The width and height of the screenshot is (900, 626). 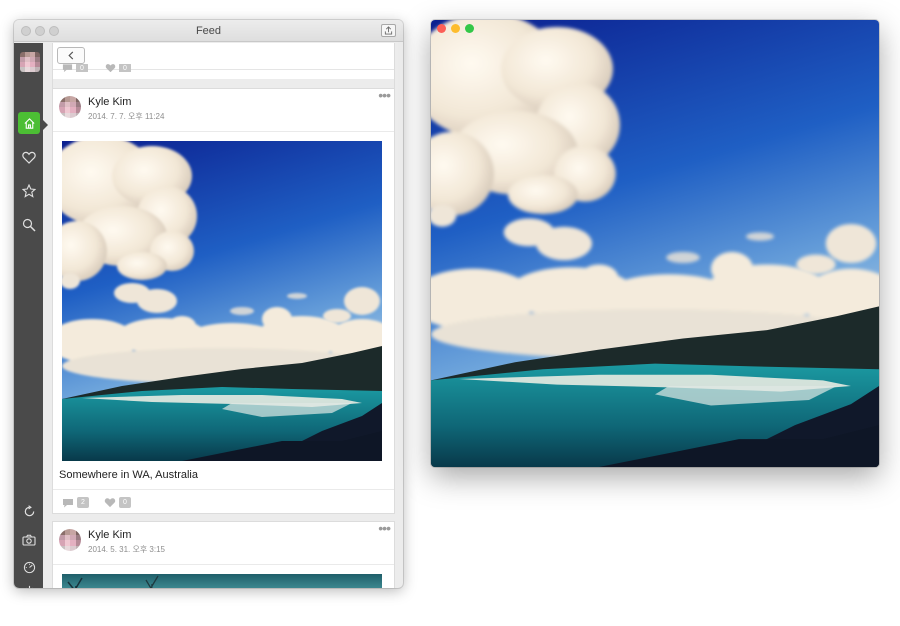 I want to click on sidebar-item-power, so click(x=29, y=584).